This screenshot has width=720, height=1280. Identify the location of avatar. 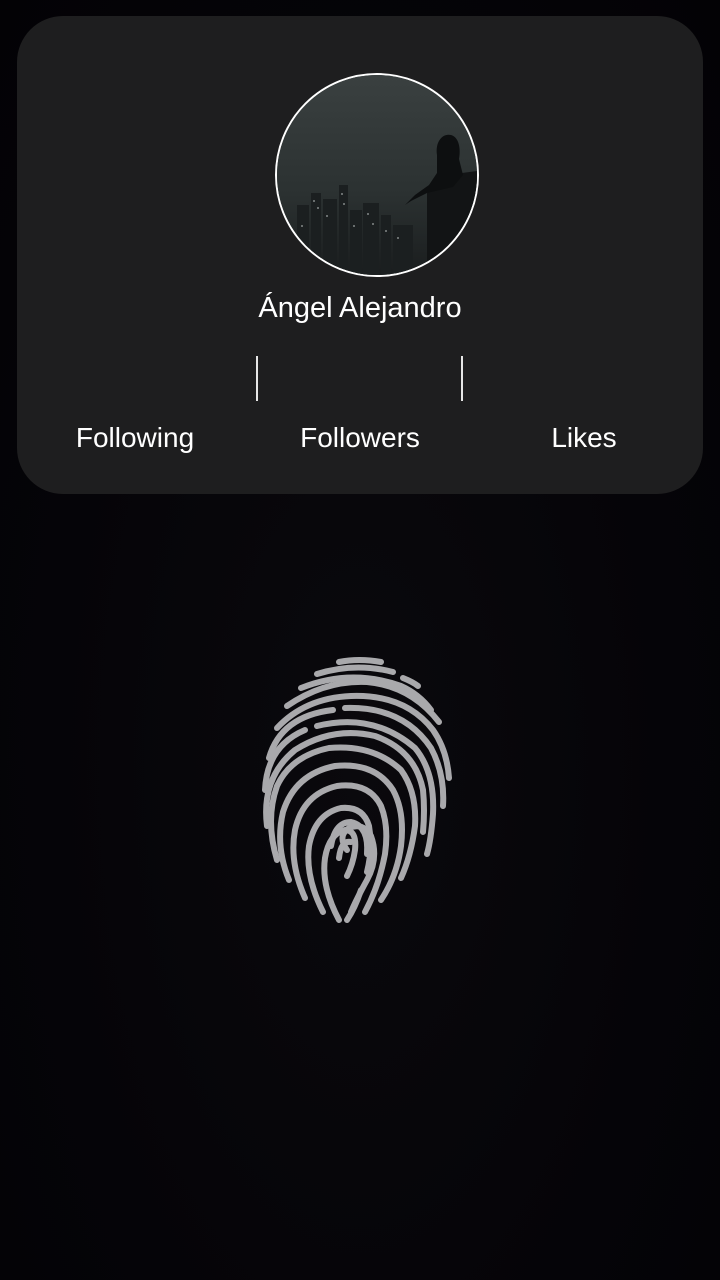
(377, 175).